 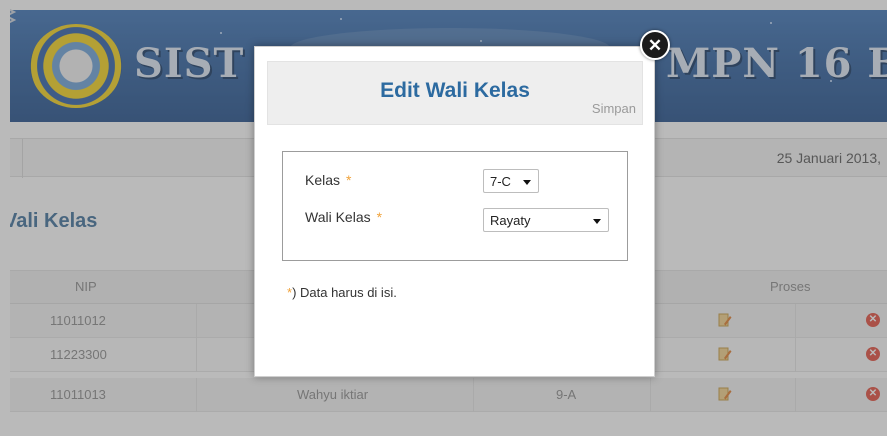 I want to click on close-icon-glyph: ✕, so click(x=655, y=45).